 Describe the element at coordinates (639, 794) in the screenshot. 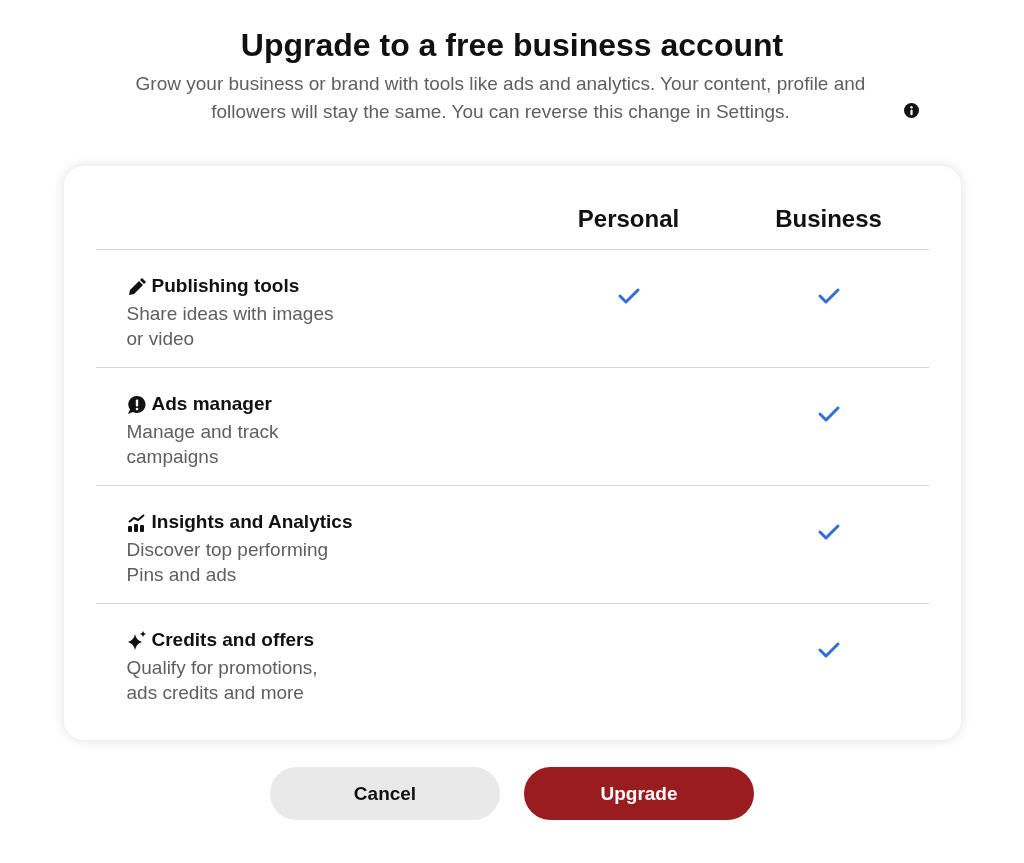

I see `upgrade-button: Upgrade` at that location.